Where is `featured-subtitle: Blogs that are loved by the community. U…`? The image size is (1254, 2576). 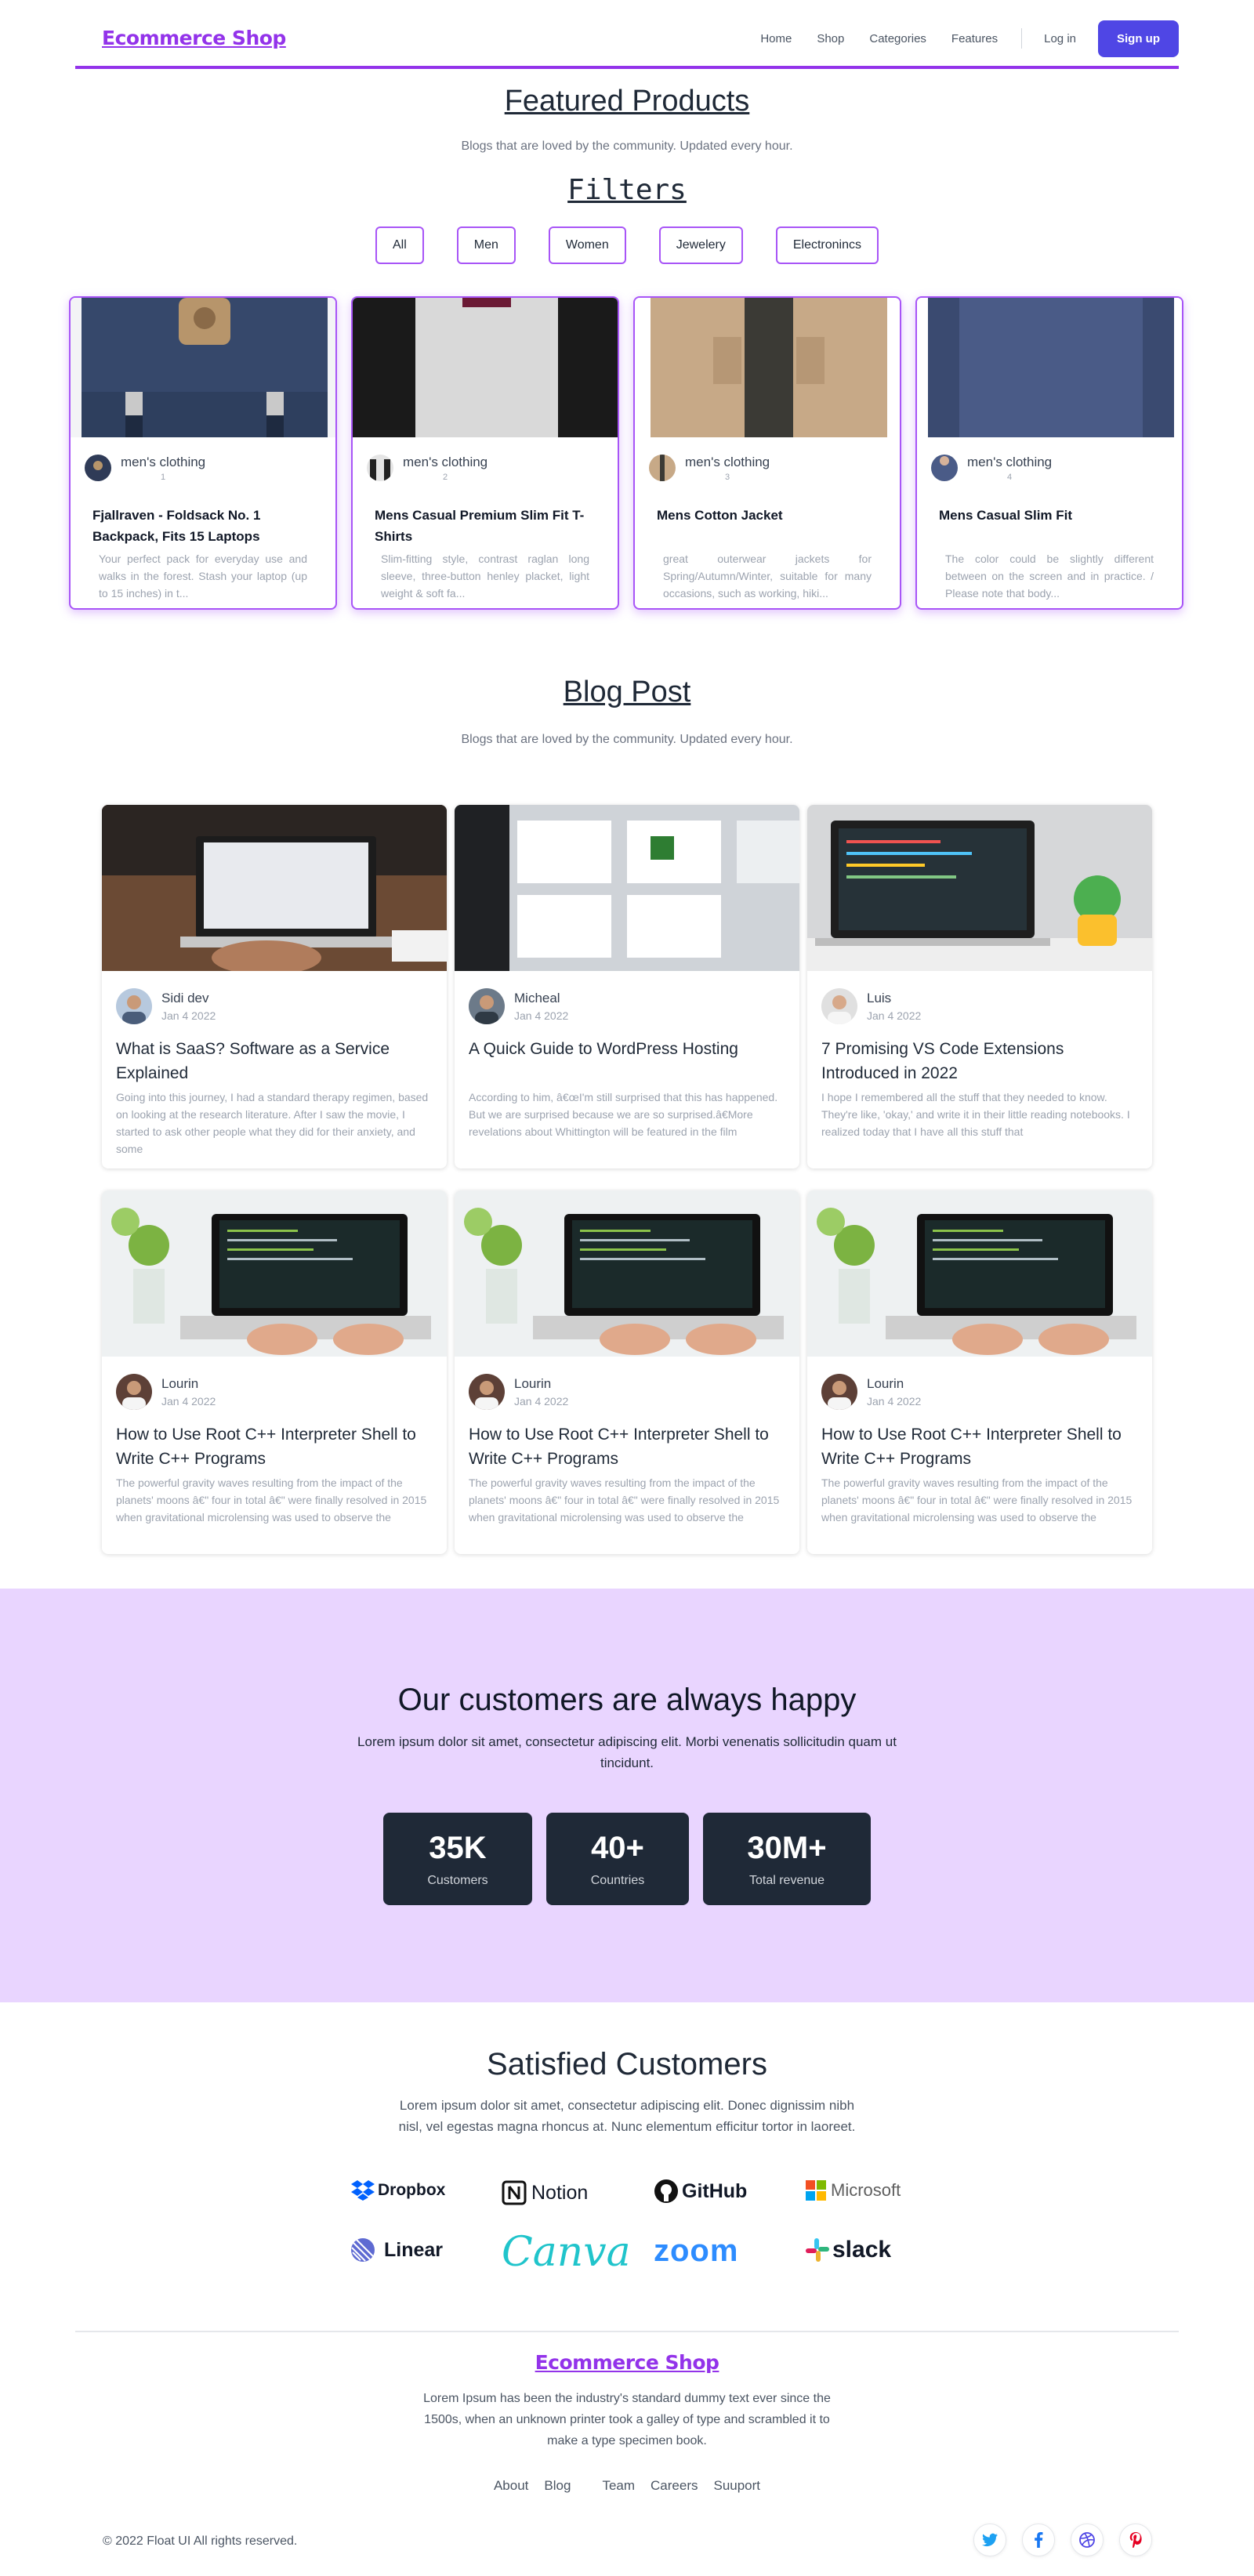
featured-subtitle: Blogs that are loved by the community. U… is located at coordinates (627, 146).